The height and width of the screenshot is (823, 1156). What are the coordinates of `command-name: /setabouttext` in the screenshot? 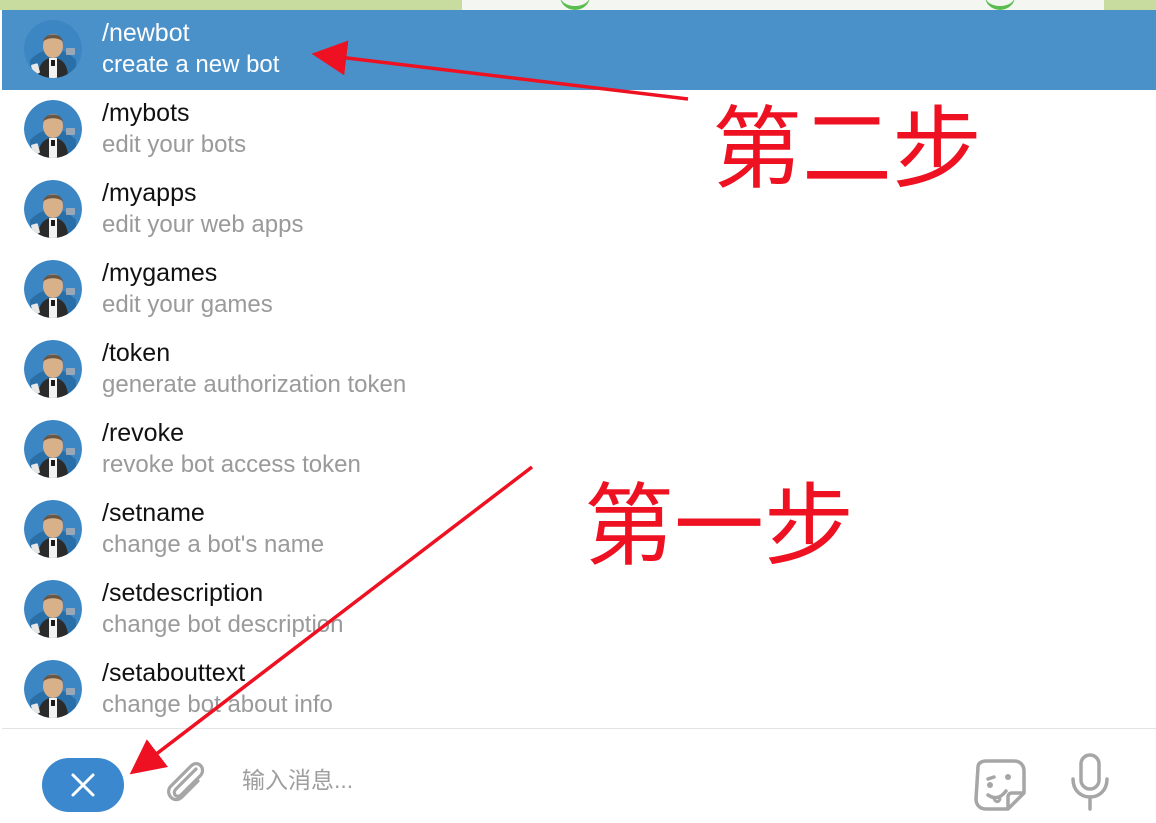 It's located at (174, 673).